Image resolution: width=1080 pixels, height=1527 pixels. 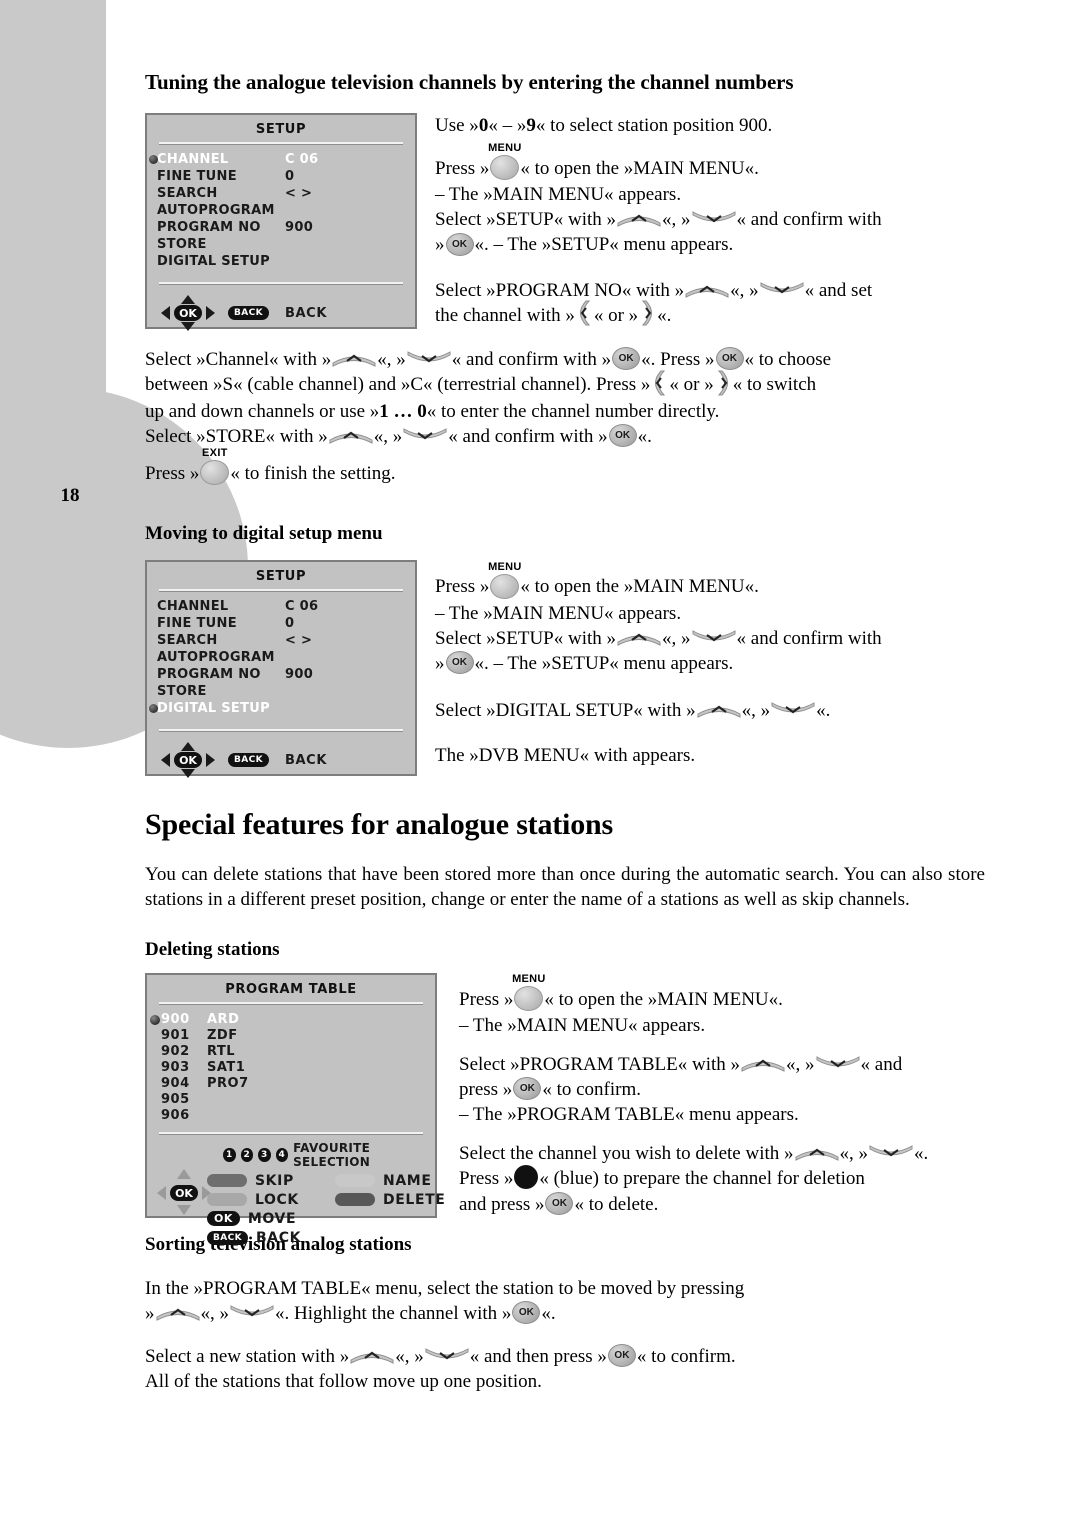 I want to click on osd-row-value: 900, so click(x=299, y=227).